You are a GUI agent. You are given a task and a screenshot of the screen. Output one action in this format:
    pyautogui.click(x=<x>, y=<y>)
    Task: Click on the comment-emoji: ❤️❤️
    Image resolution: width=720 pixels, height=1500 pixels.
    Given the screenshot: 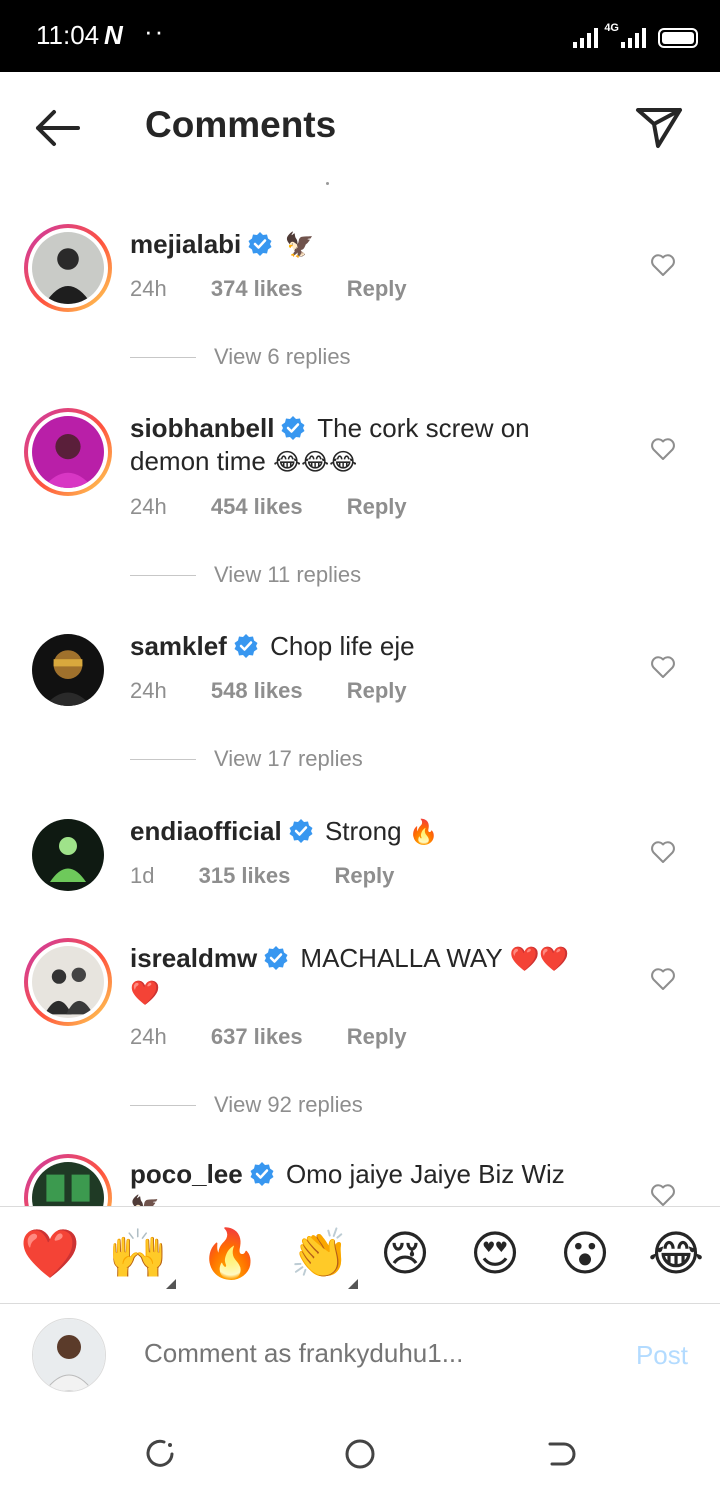 What is the action you would take?
    pyautogui.click(x=539, y=959)
    